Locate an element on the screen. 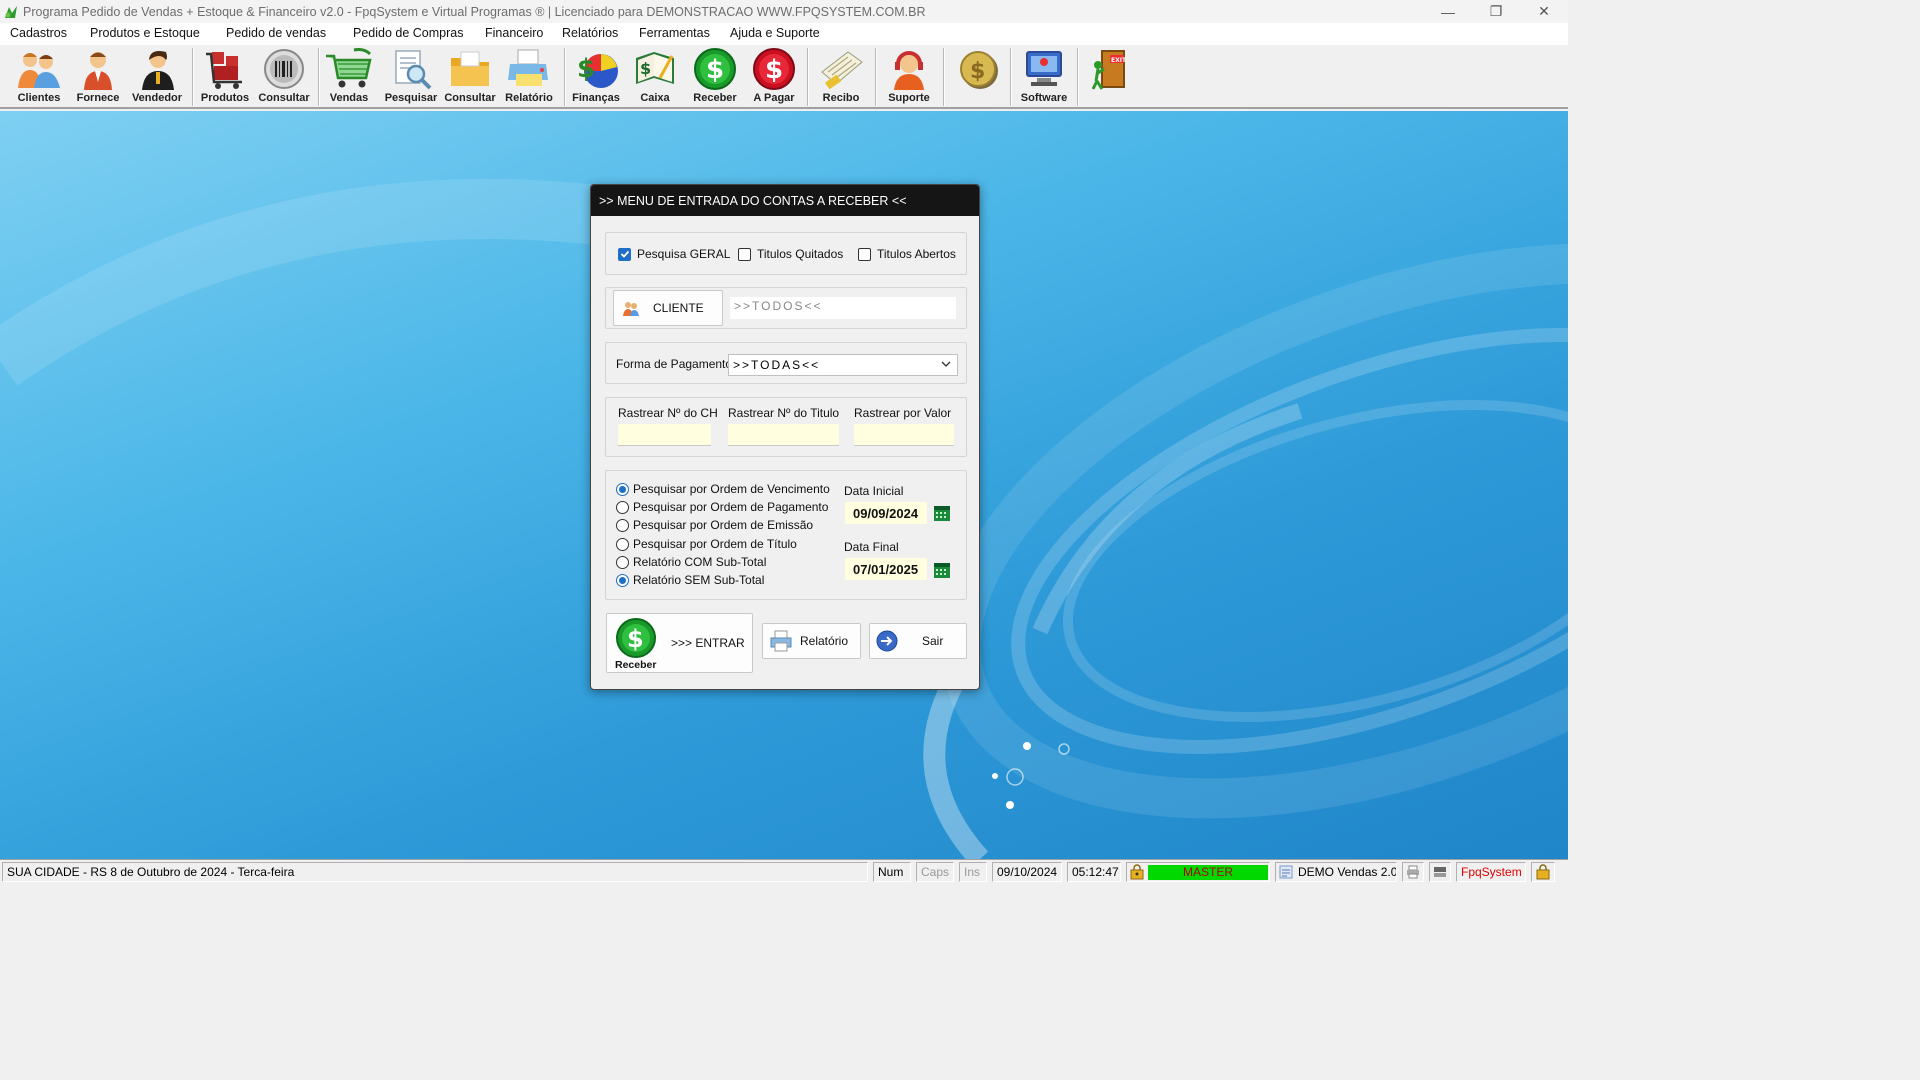 Image resolution: width=1920 pixels, height=1080 pixels. toolbar-consultar-button: Consultar is located at coordinates (284, 77).